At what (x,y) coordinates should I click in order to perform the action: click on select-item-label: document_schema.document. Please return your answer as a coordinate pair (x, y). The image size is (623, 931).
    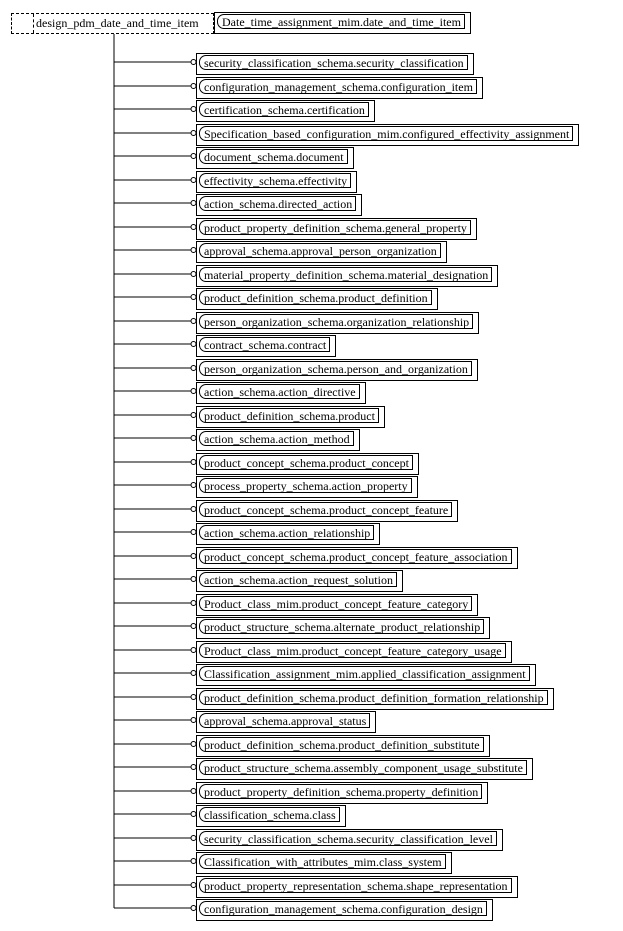
    Looking at the image, I should click on (273, 156).